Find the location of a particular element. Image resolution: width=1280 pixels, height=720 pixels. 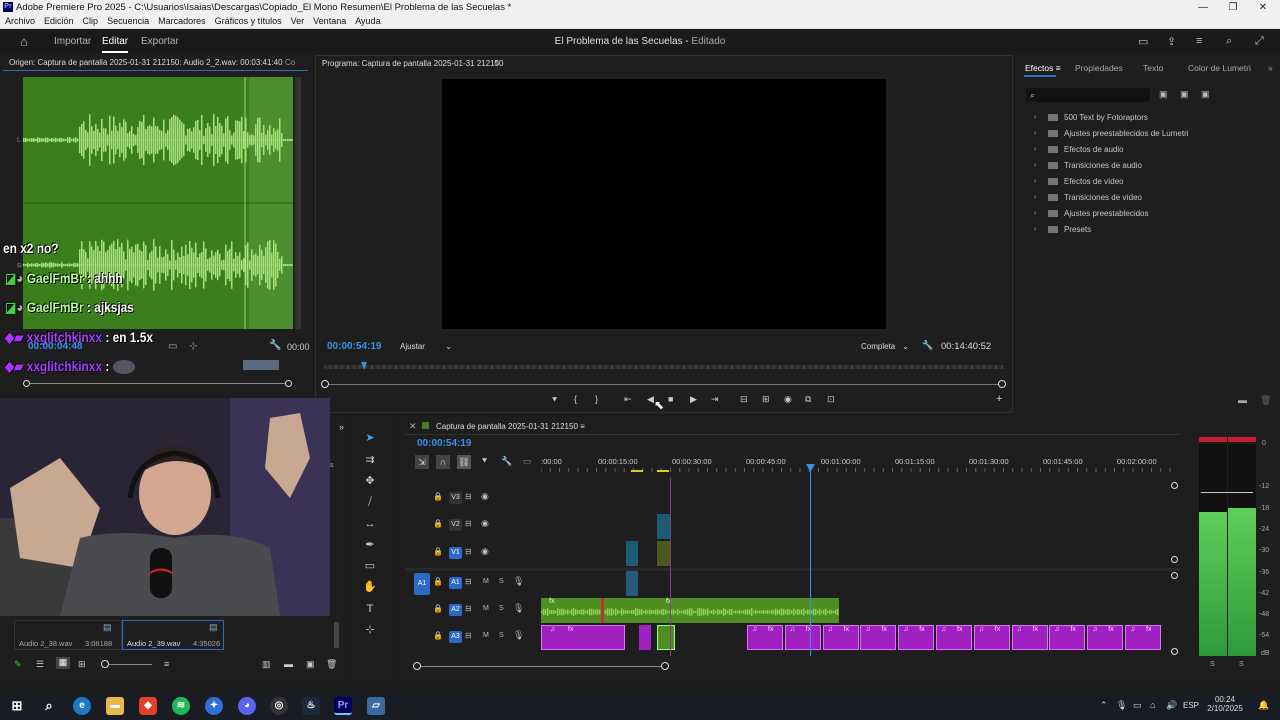

rectangle-tool-icon: ▭ is located at coordinates (370, 566).